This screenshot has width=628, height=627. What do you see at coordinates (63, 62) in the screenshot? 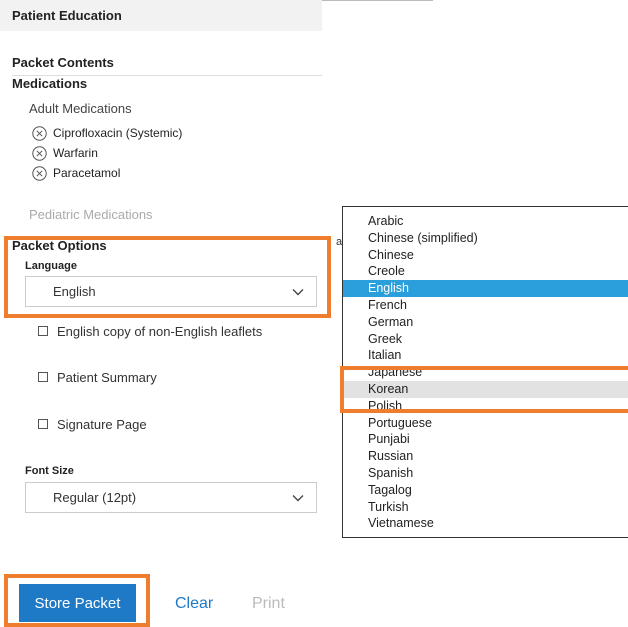
I see `packet-contents-title: Packet Contents` at bounding box center [63, 62].